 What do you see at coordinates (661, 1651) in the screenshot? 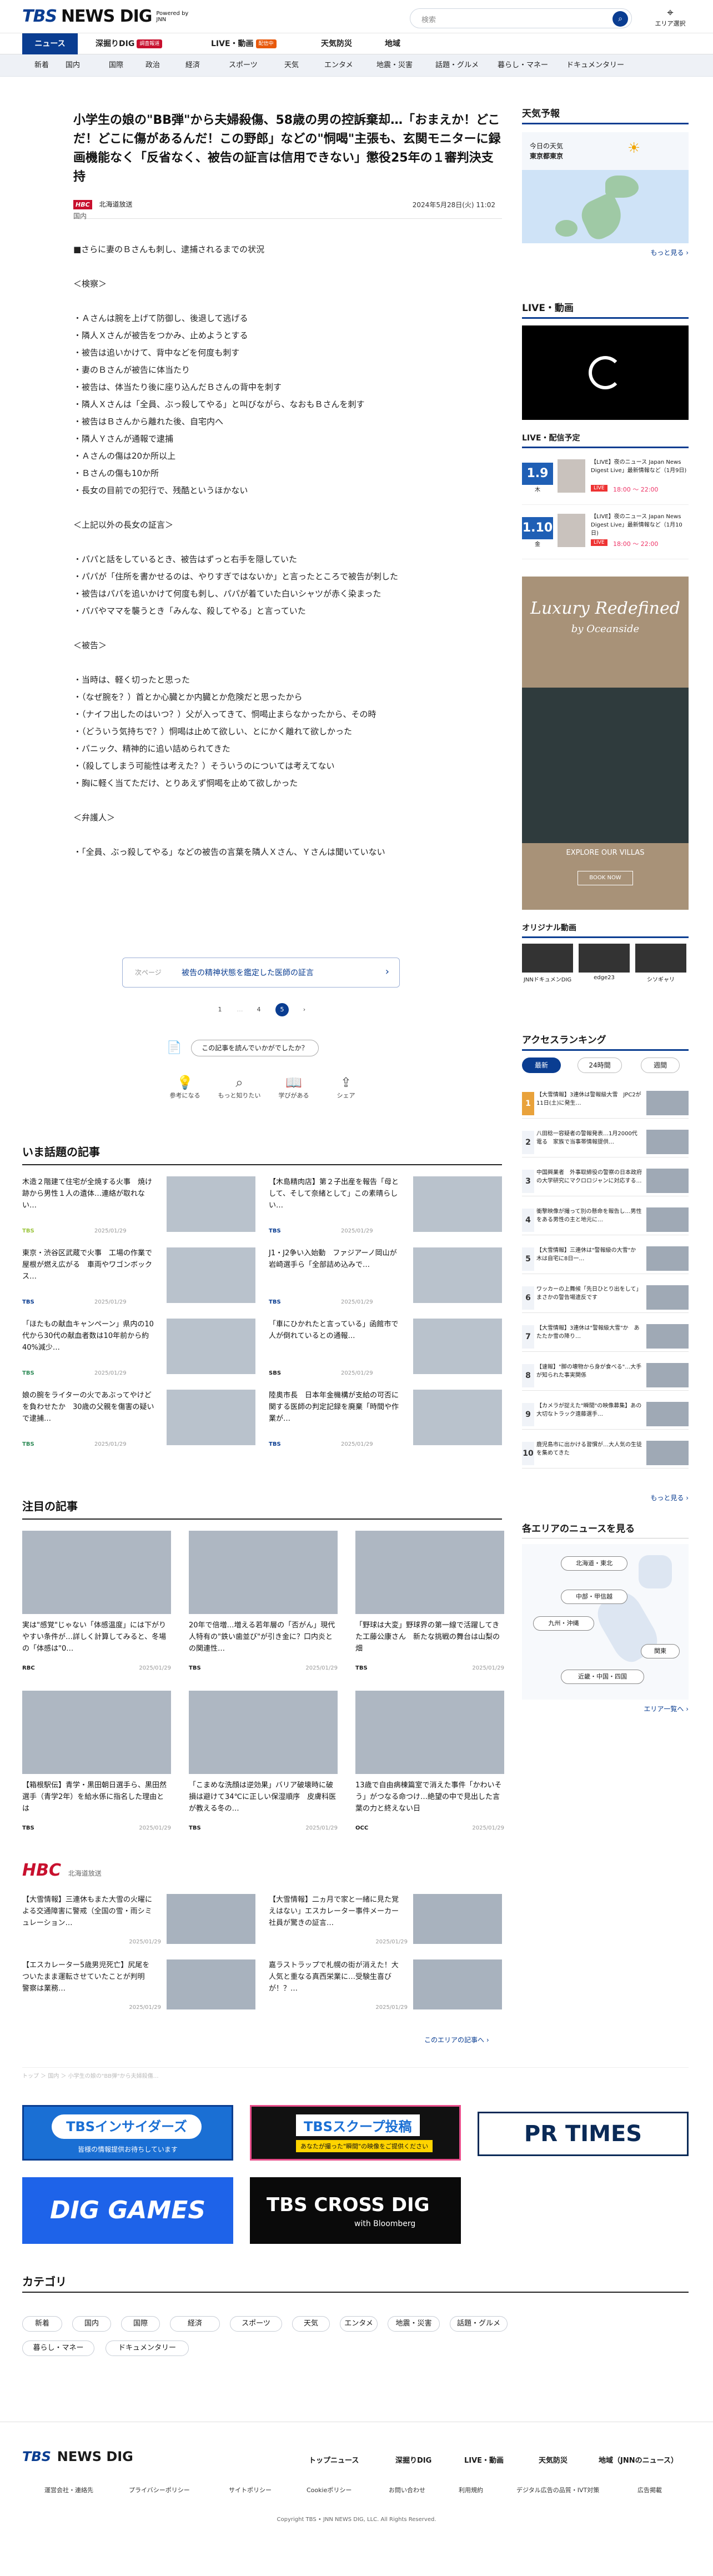
I see `area-kanto: 関東` at bounding box center [661, 1651].